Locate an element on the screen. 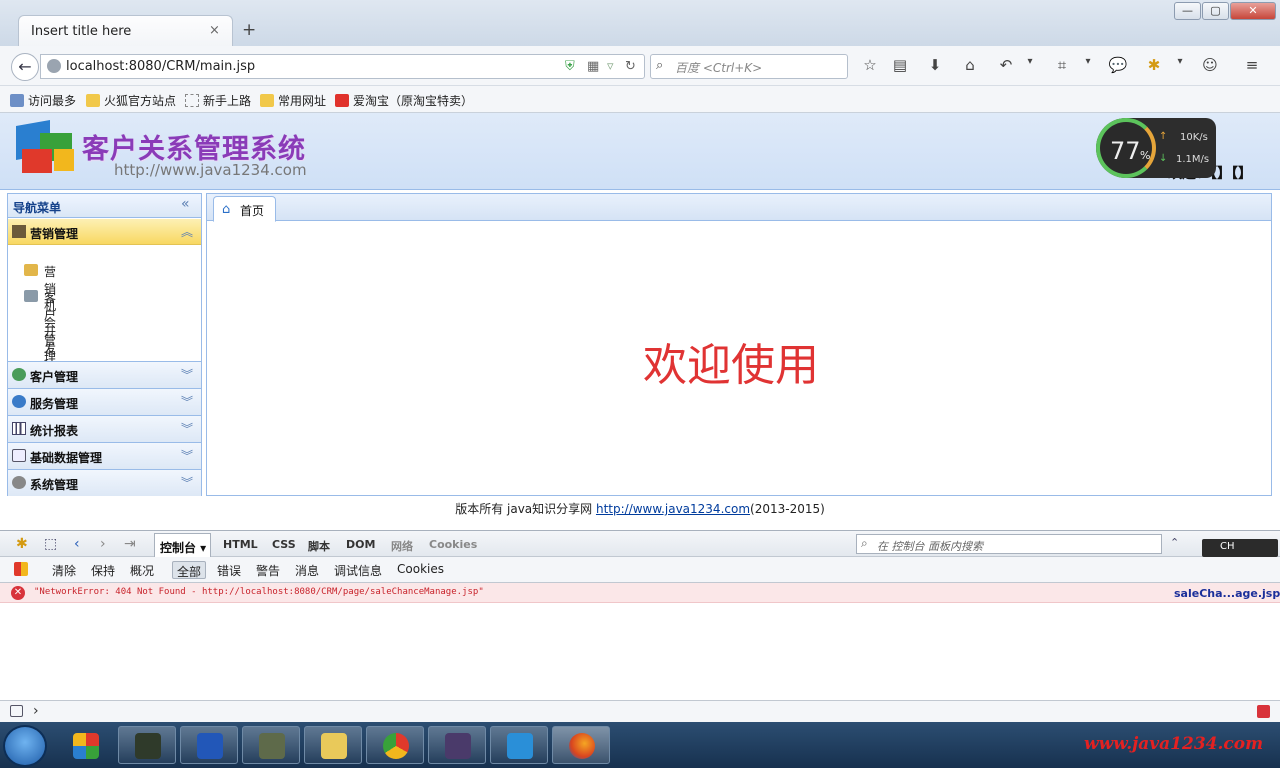 The image size is (1280, 768). search-box: ⌕ 百度 <Ctrl+K> is located at coordinates (749, 66).